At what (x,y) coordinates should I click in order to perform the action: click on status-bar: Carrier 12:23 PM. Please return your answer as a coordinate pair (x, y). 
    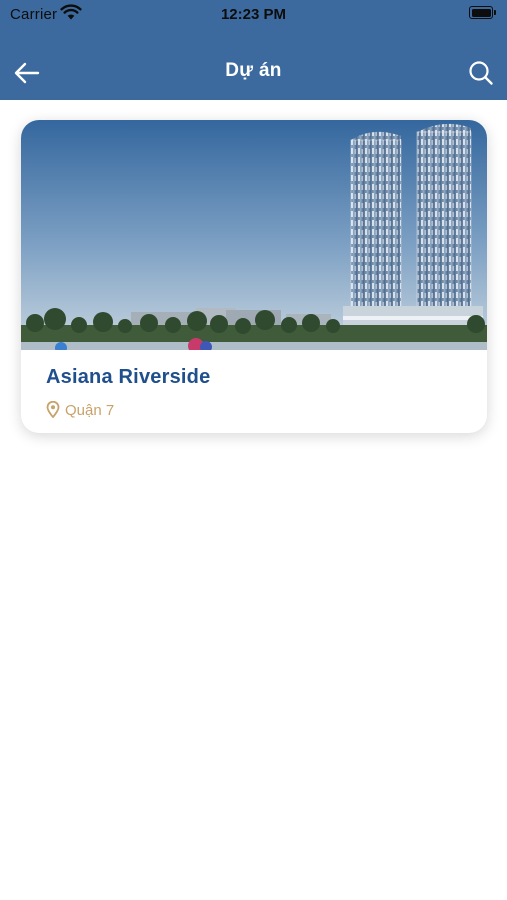
    Looking at the image, I should click on (253, 14).